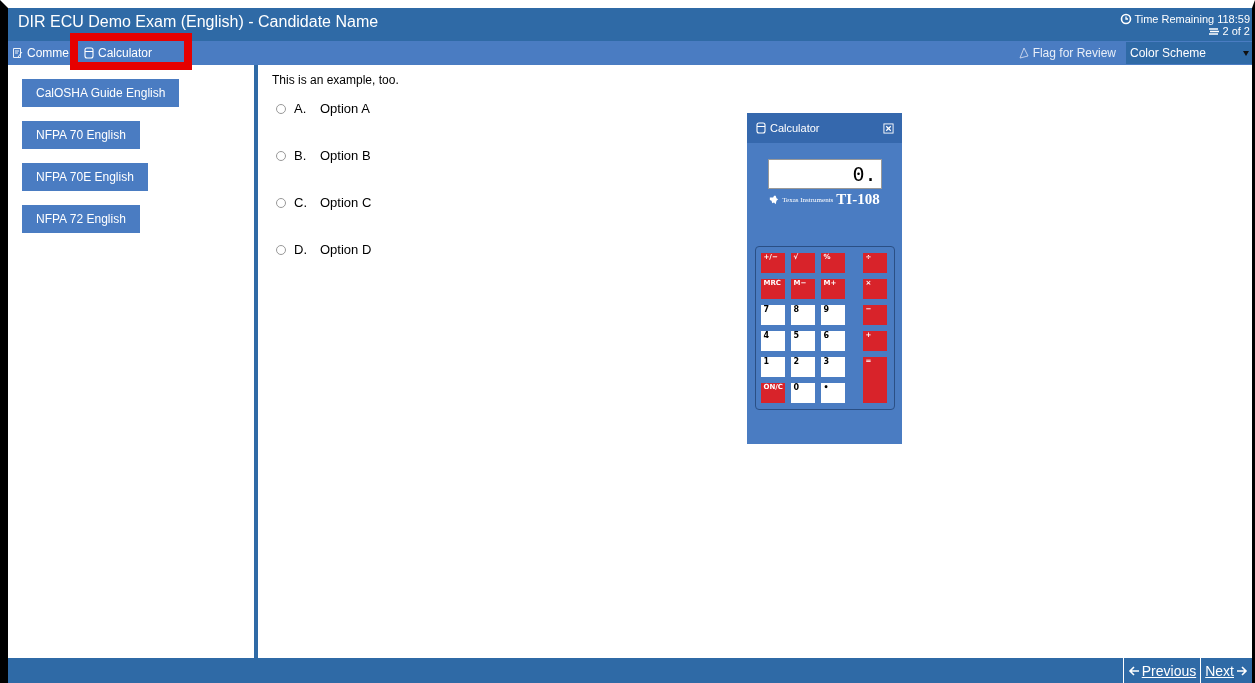 The image size is (1255, 683). What do you see at coordinates (40, 53) in the screenshot?
I see `toolbar-button: Comme` at bounding box center [40, 53].